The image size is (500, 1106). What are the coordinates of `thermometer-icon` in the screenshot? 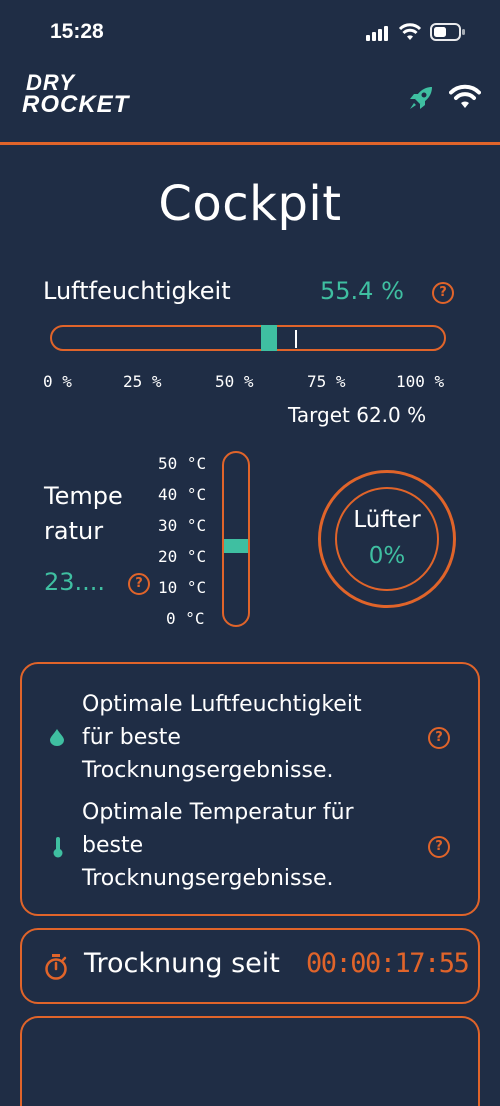 It's located at (58, 847).